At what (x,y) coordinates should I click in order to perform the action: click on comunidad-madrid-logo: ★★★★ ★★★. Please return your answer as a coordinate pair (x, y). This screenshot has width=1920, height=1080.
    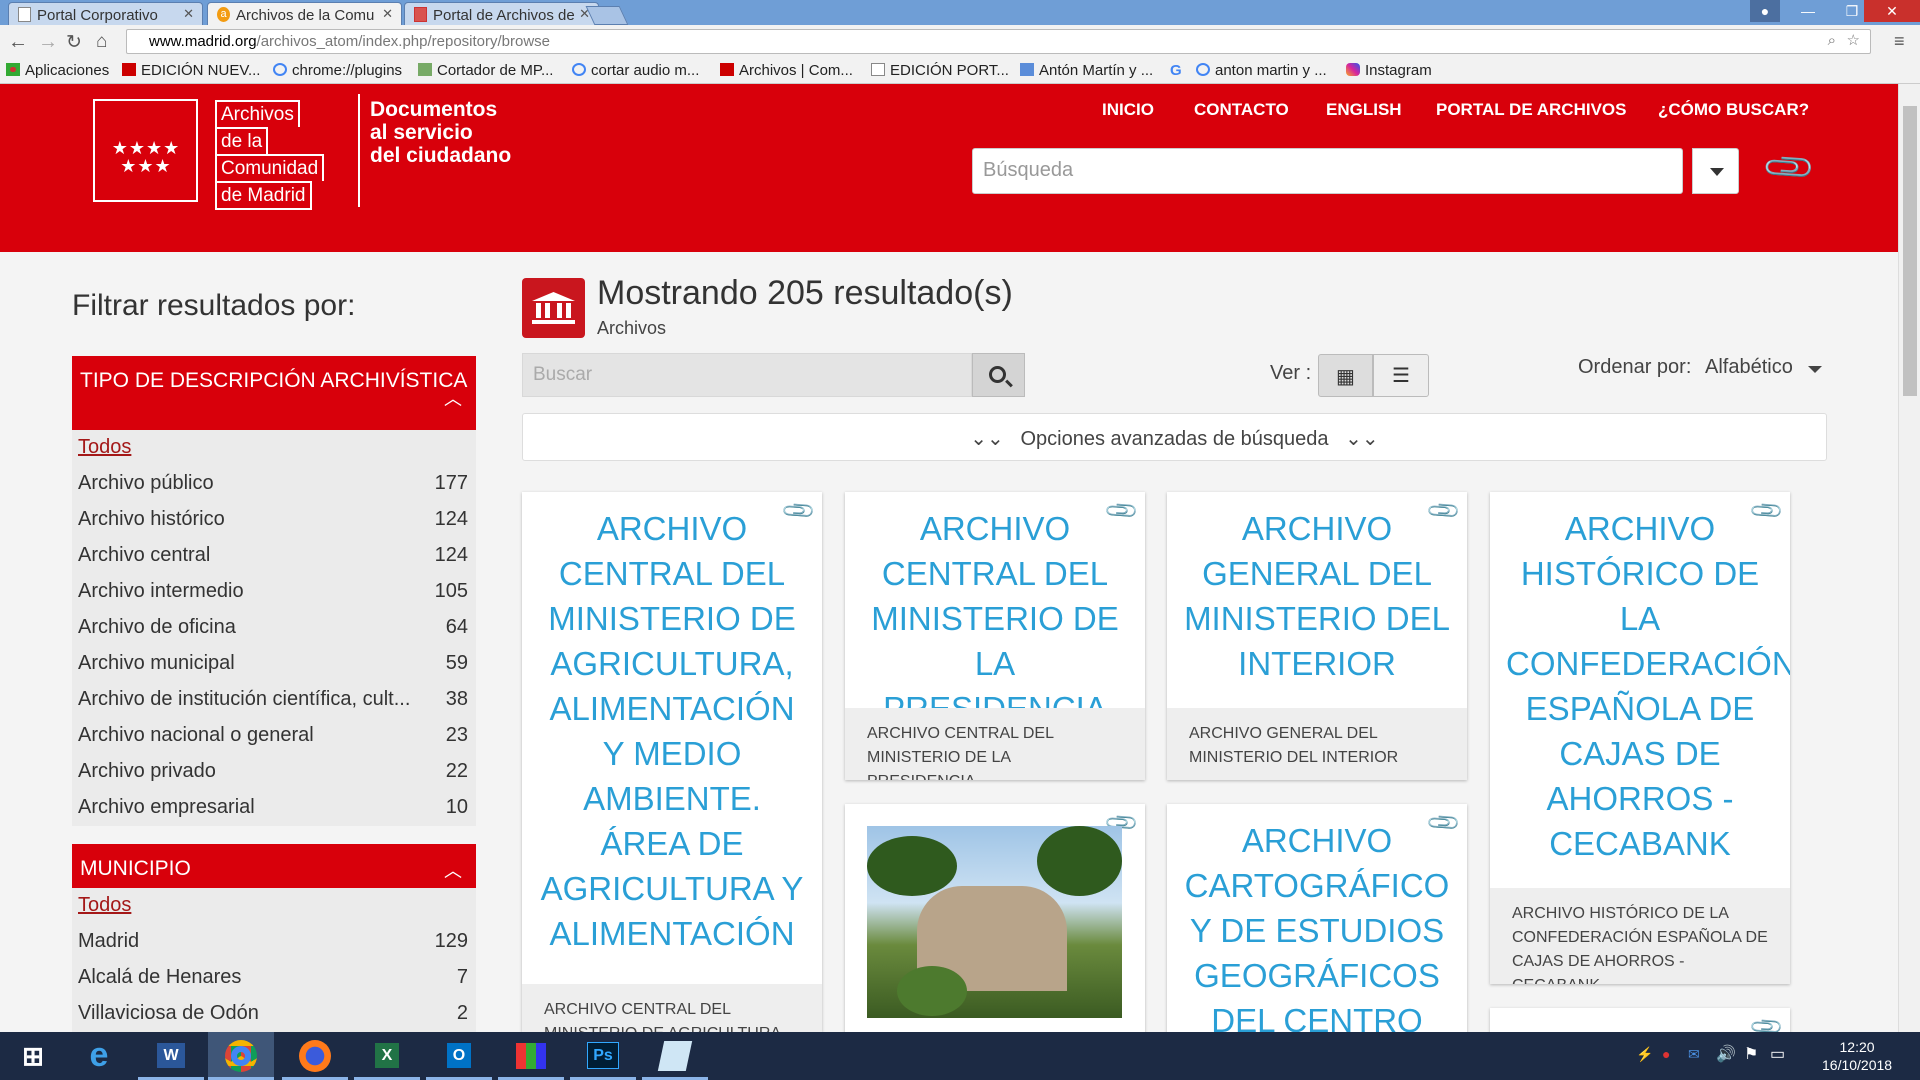
    Looking at the image, I should click on (145, 150).